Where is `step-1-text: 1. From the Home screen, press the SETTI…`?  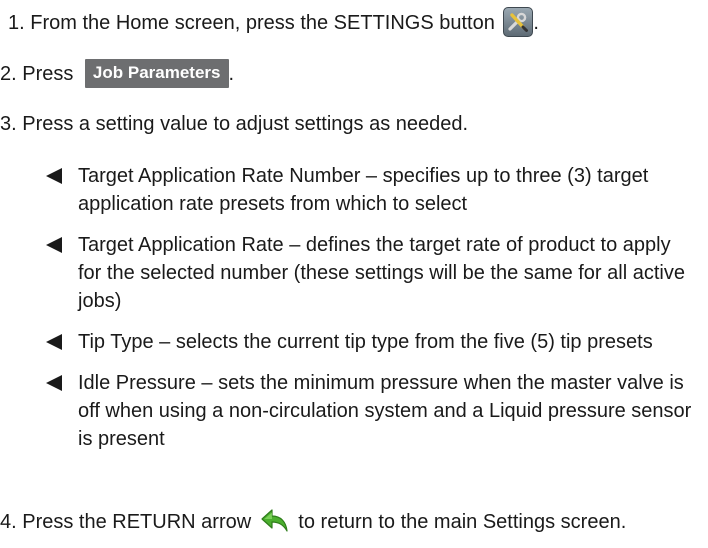 step-1-text: 1. From the Home screen, press the SETTI… is located at coordinates (251, 23).